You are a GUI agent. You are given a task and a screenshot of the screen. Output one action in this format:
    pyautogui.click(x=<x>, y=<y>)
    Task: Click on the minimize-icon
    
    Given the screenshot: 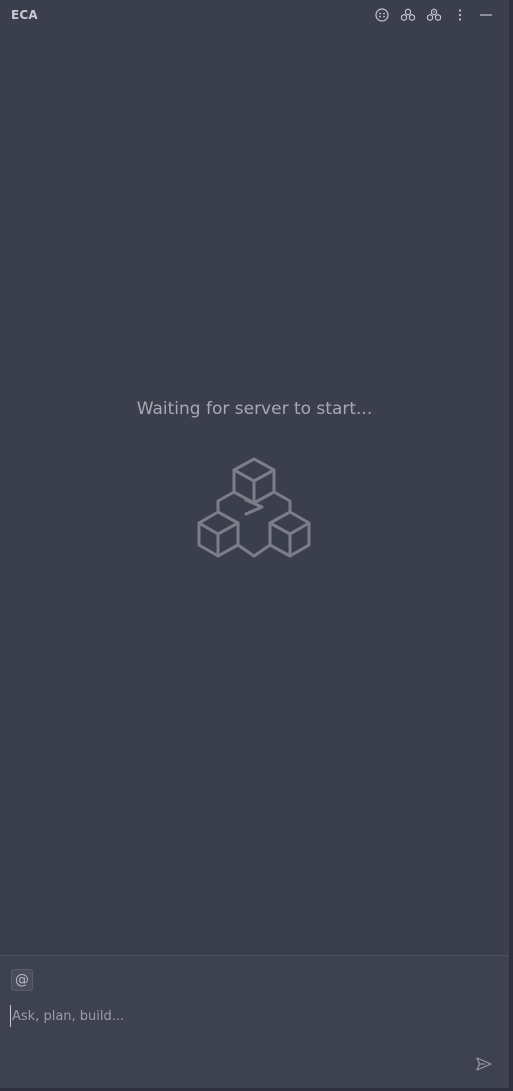 What is the action you would take?
    pyautogui.click(x=486, y=15)
    